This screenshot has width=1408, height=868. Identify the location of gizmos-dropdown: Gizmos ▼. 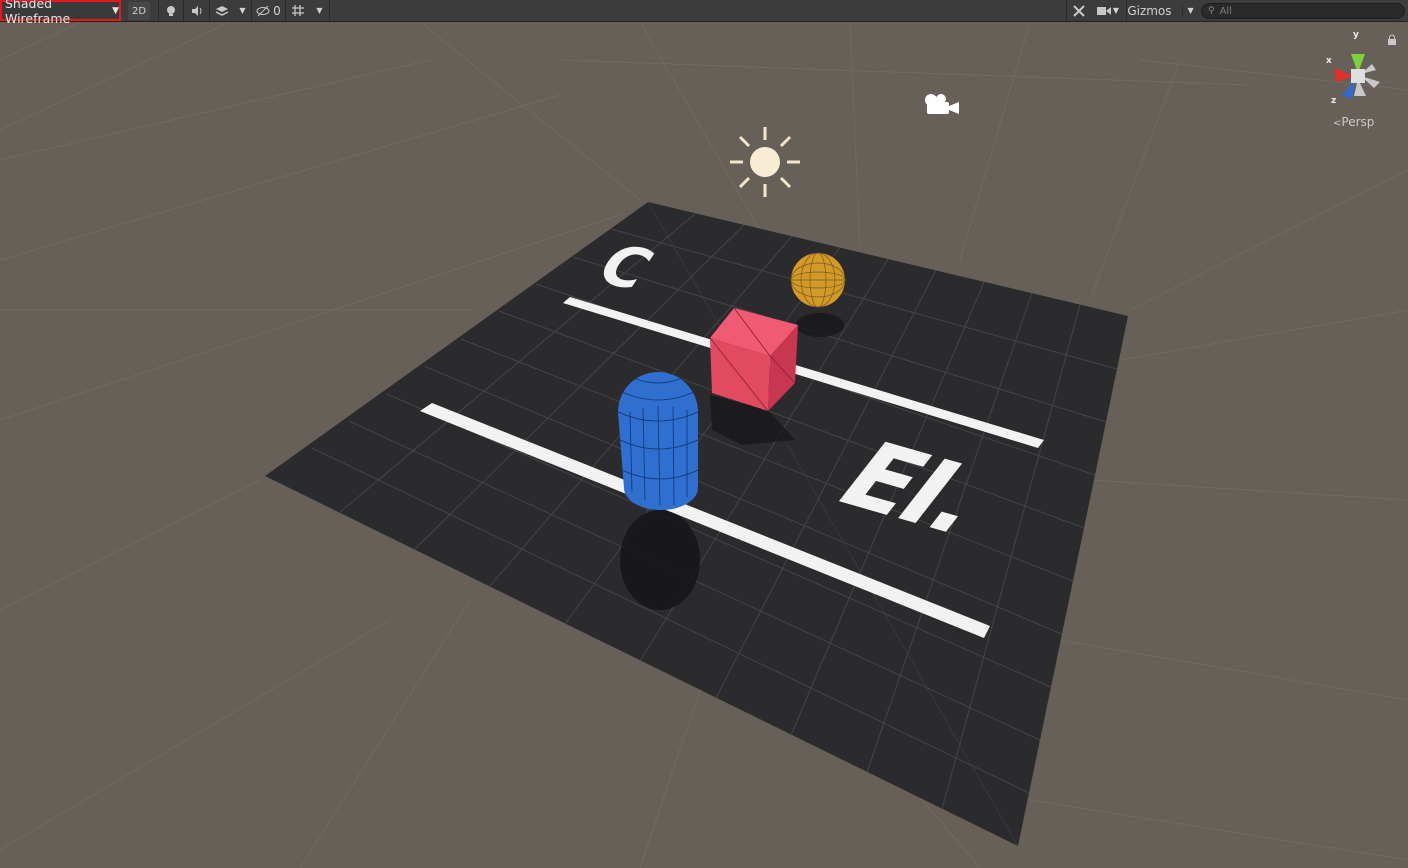
(1160, 10).